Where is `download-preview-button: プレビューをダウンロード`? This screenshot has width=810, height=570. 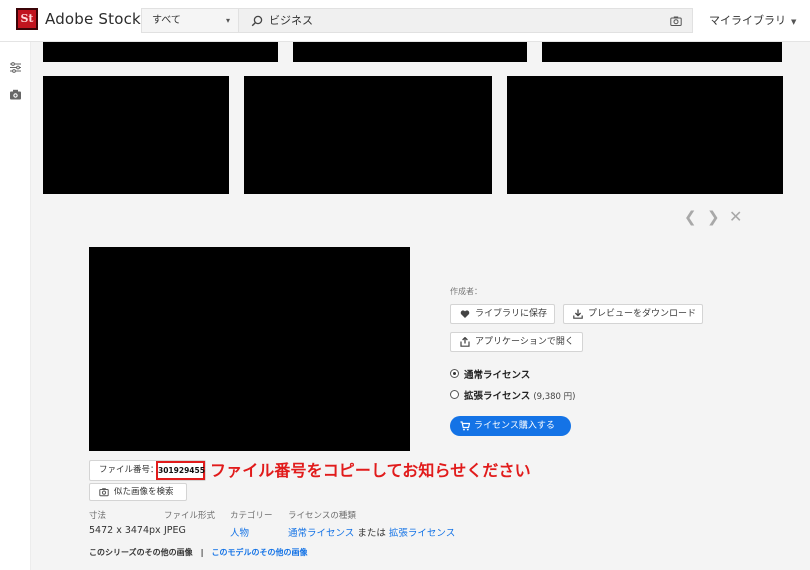 download-preview-button: プレビューをダウンロード is located at coordinates (633, 314).